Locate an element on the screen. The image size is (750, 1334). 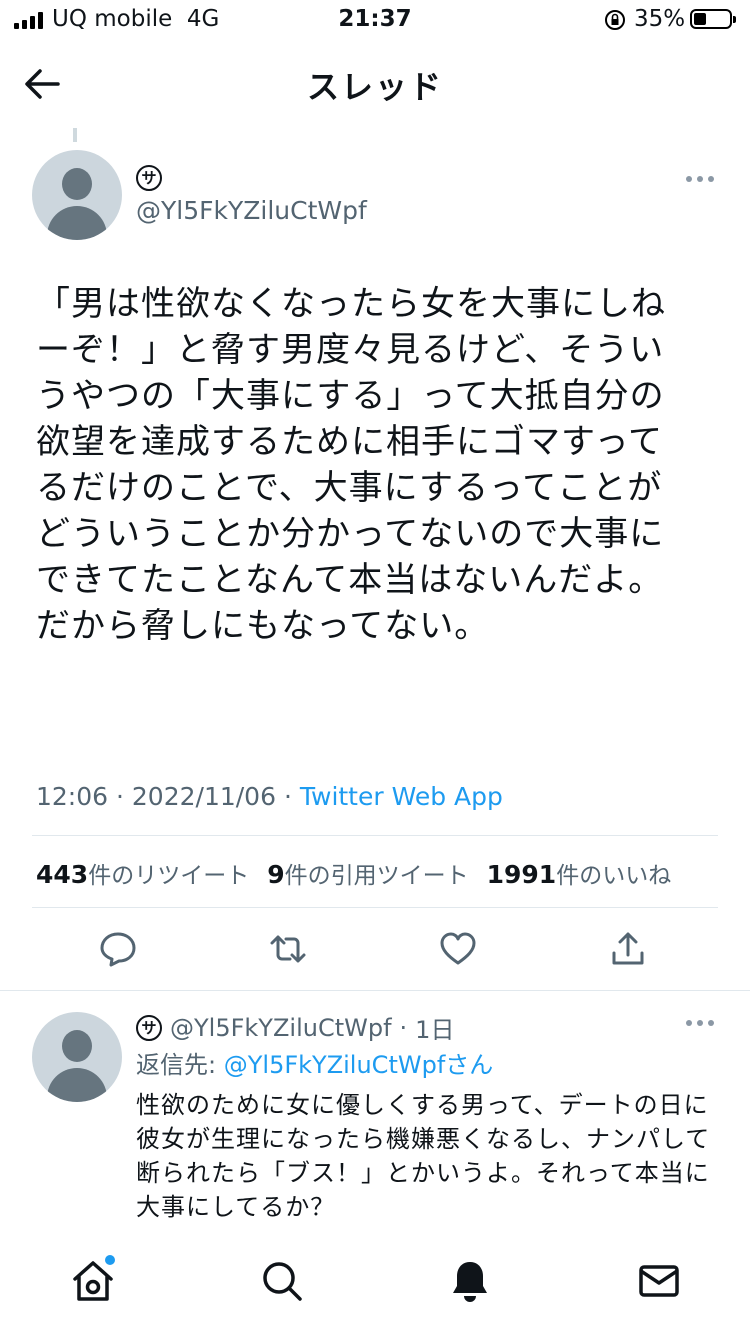
rotation-lock-icon is located at coordinates (615, 20).